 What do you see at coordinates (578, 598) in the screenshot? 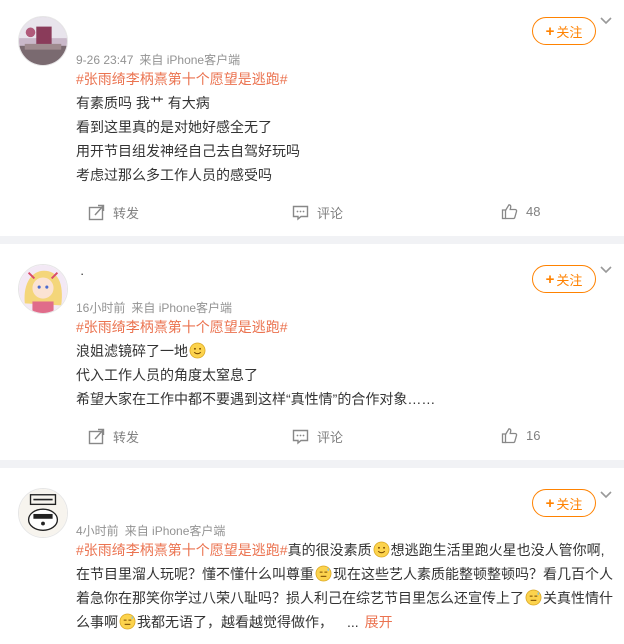
I see `post-text: 关真性情什` at bounding box center [578, 598].